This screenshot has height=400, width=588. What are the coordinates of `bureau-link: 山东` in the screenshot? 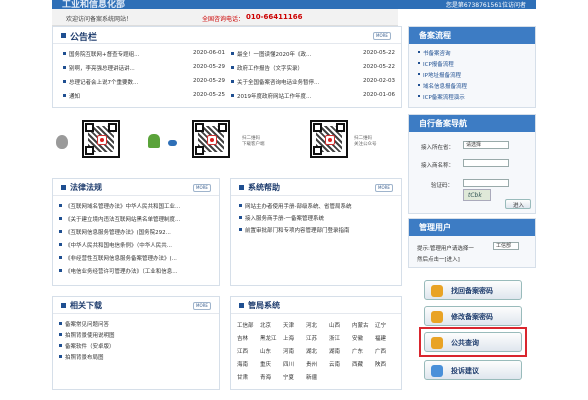 It's located at (265, 351).